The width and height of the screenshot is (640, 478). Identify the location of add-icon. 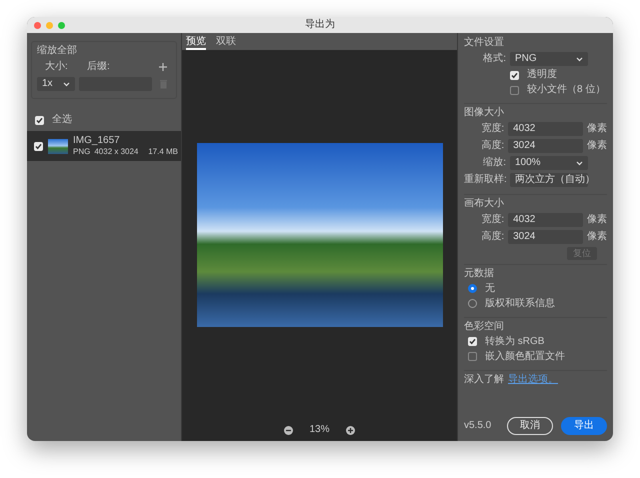
(163, 67).